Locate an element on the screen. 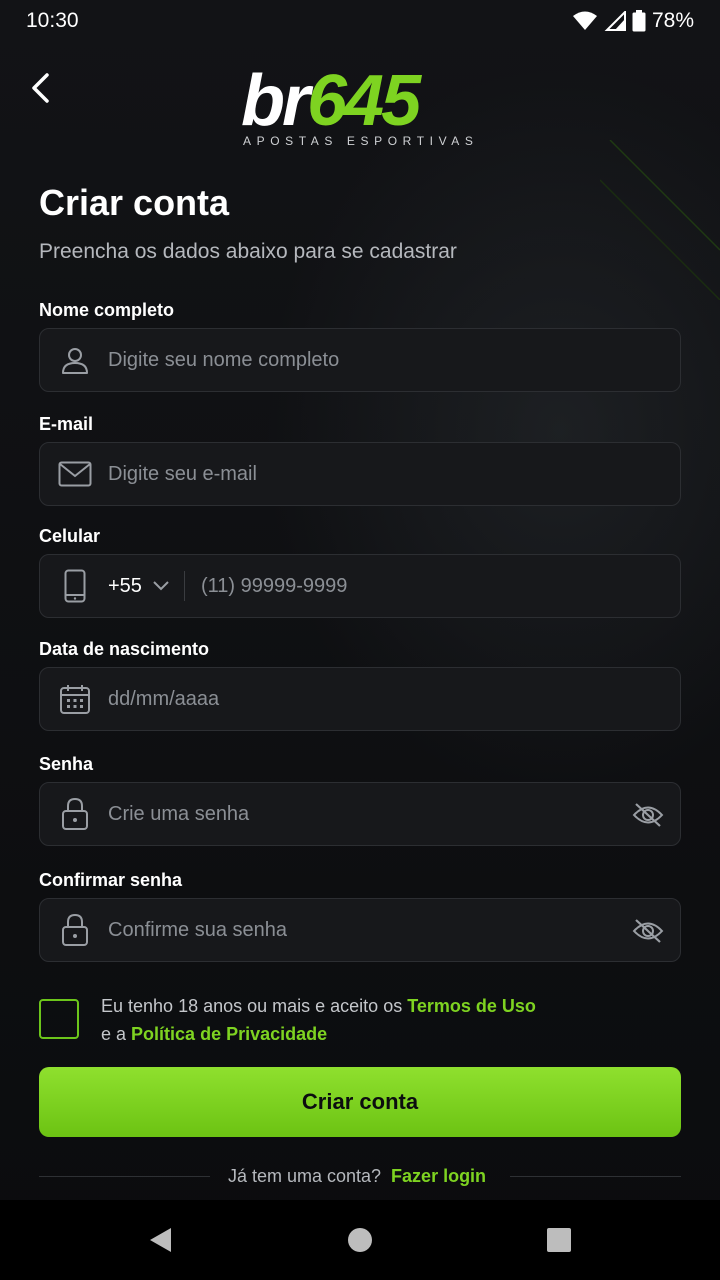 Image resolution: width=720 pixels, height=1280 pixels. confirm-password-input is located at coordinates (385, 930).